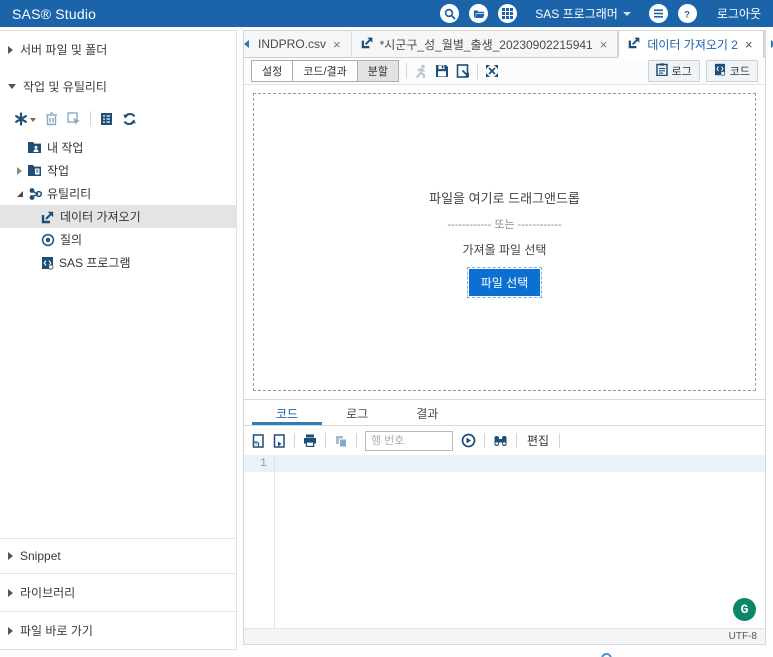 This screenshot has height=657, width=773. Describe the element at coordinates (279, 440) in the screenshot. I see `export-doc-icon` at that location.